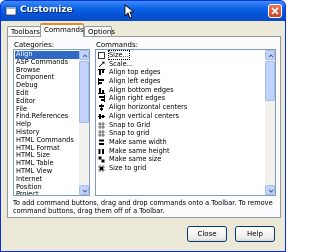 This screenshot has width=320, height=252. I want to click on command-label: Snap to grid, so click(129, 133).